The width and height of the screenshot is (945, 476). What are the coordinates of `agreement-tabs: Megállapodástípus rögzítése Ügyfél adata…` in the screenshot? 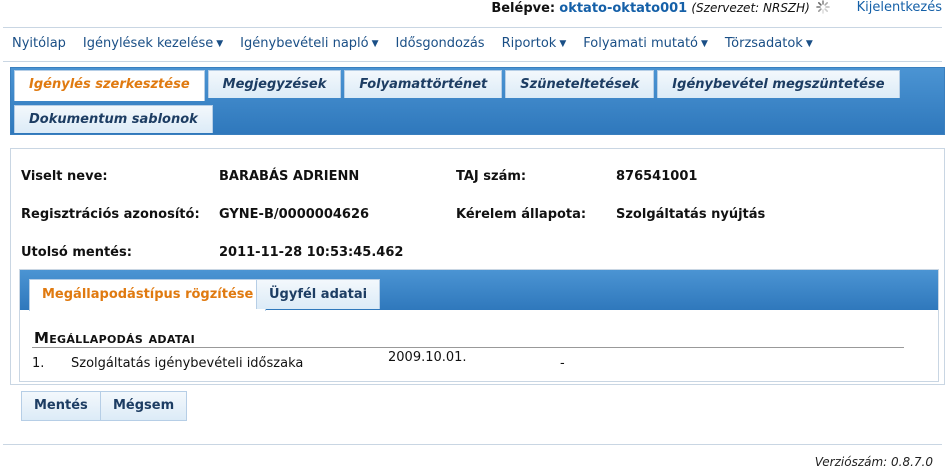 It's located at (479, 290).